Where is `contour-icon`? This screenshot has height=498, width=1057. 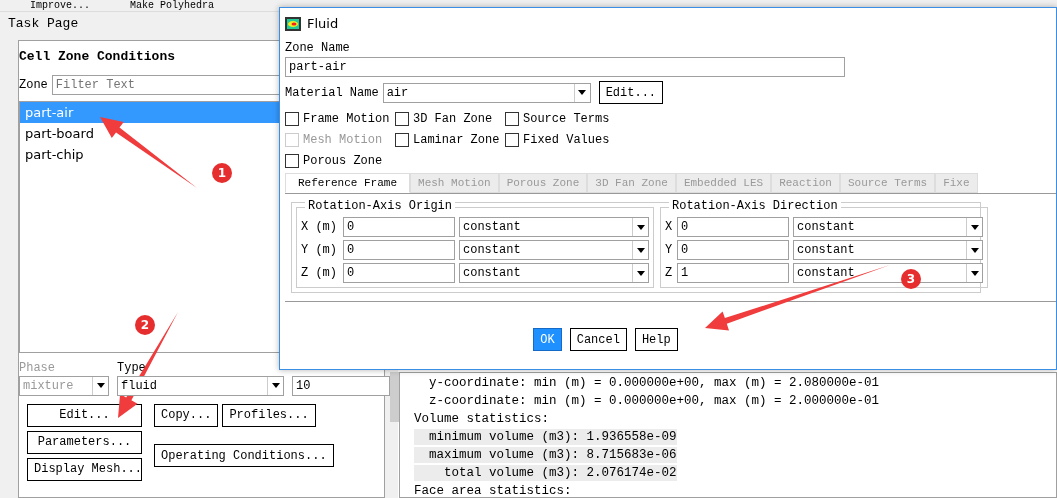 contour-icon is located at coordinates (293, 23).